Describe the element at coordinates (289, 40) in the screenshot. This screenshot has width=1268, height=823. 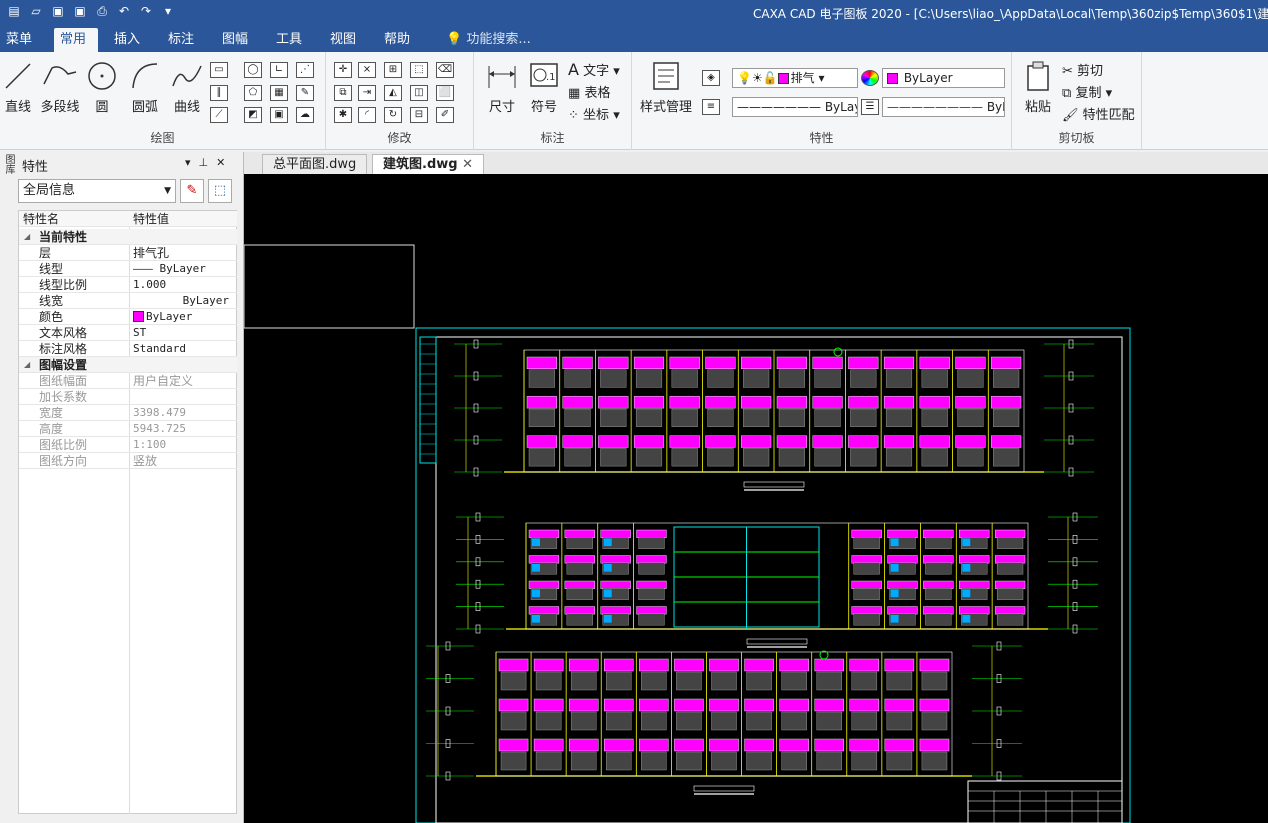
I see `tab-tools: 工具` at that location.